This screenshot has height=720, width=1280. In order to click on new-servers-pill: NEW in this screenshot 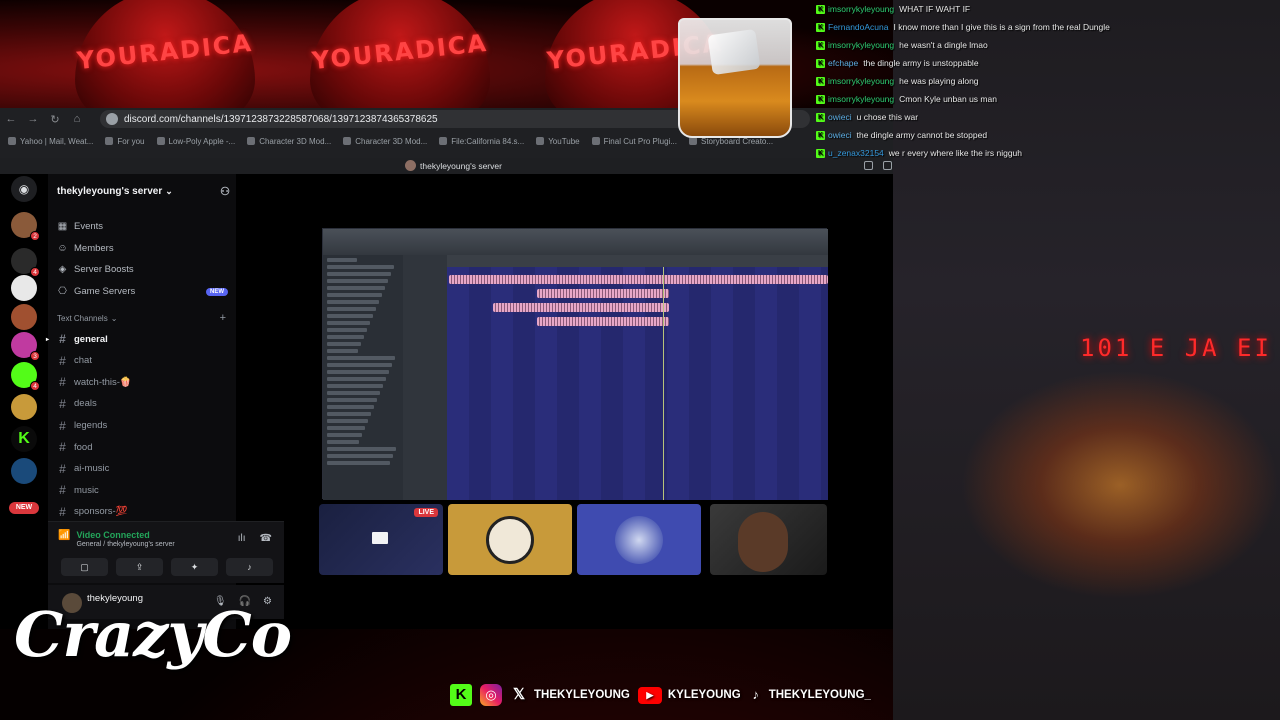, I will do `click(24, 508)`.